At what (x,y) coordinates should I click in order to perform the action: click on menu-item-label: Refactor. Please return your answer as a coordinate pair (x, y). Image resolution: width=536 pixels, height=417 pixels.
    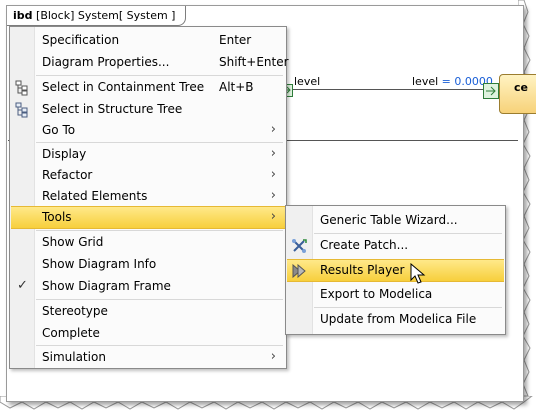
    Looking at the image, I should click on (67, 175).